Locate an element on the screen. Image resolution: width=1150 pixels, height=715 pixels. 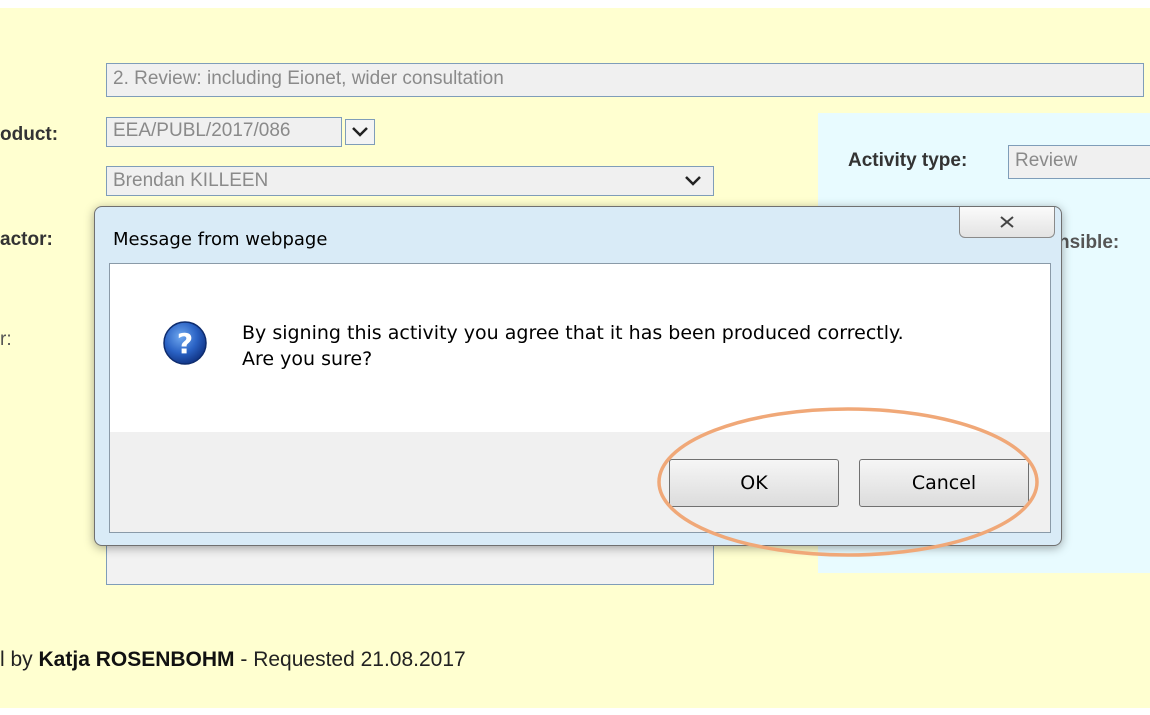
activity-type-label: Activity type: is located at coordinates (908, 160).